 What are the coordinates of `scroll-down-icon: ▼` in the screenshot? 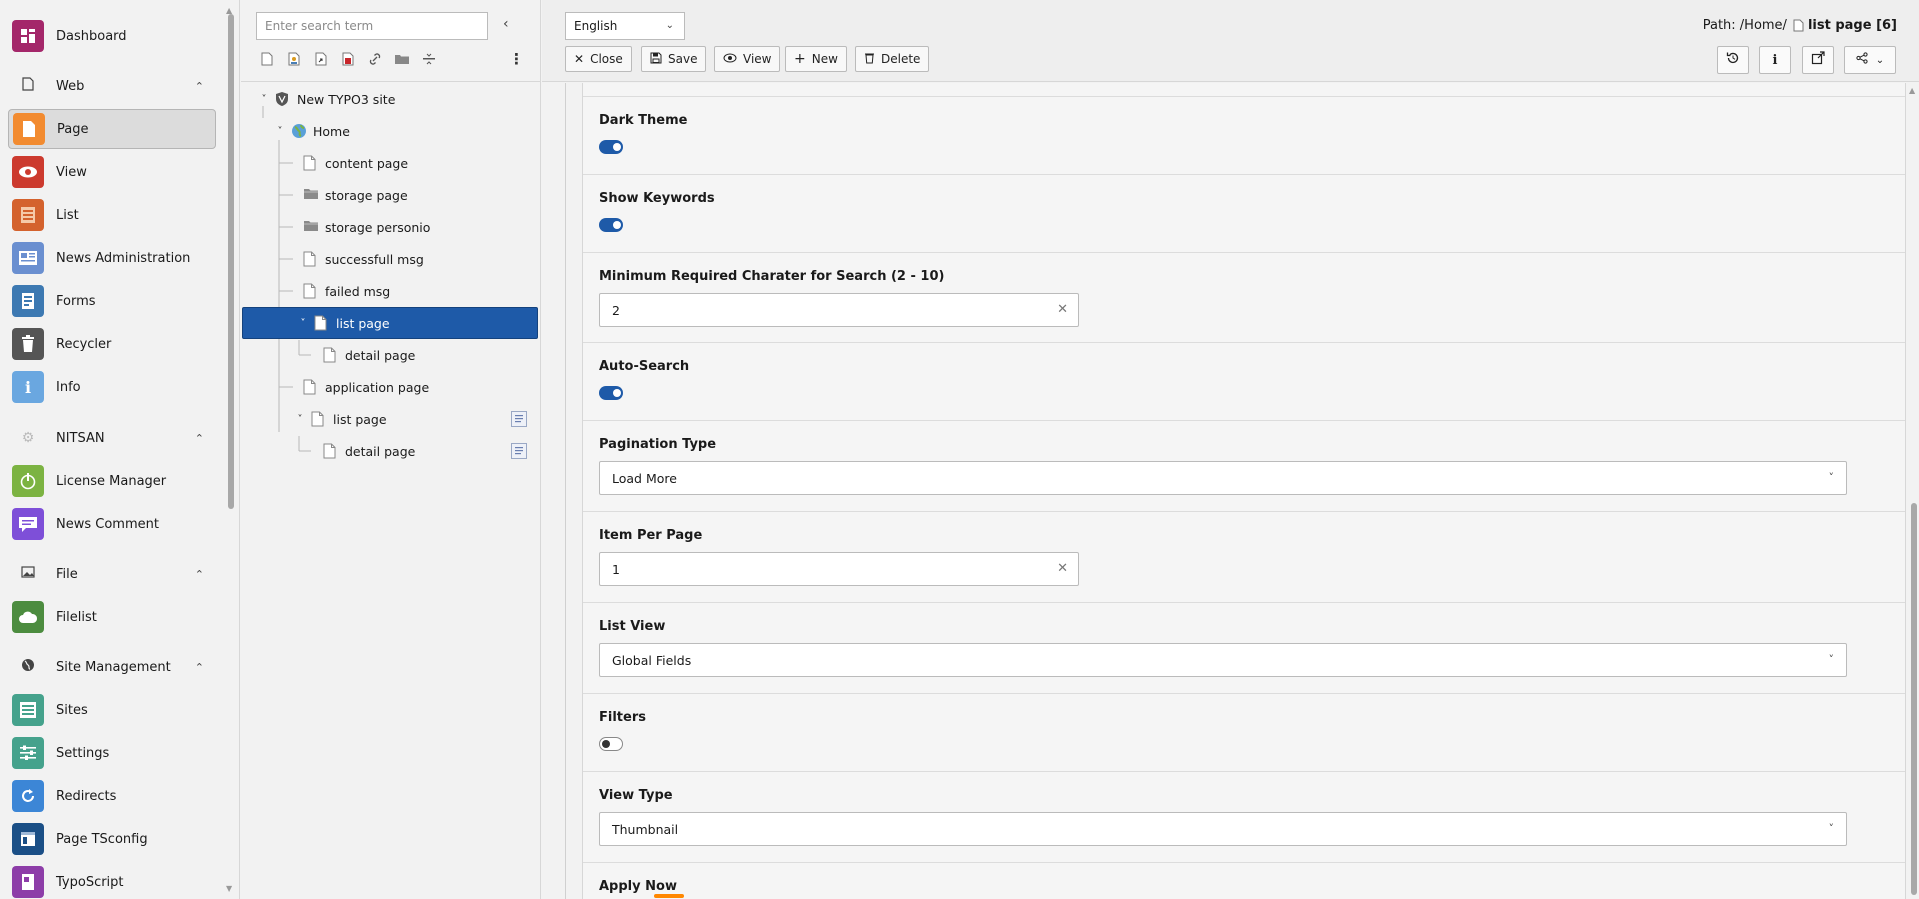 It's located at (229, 888).